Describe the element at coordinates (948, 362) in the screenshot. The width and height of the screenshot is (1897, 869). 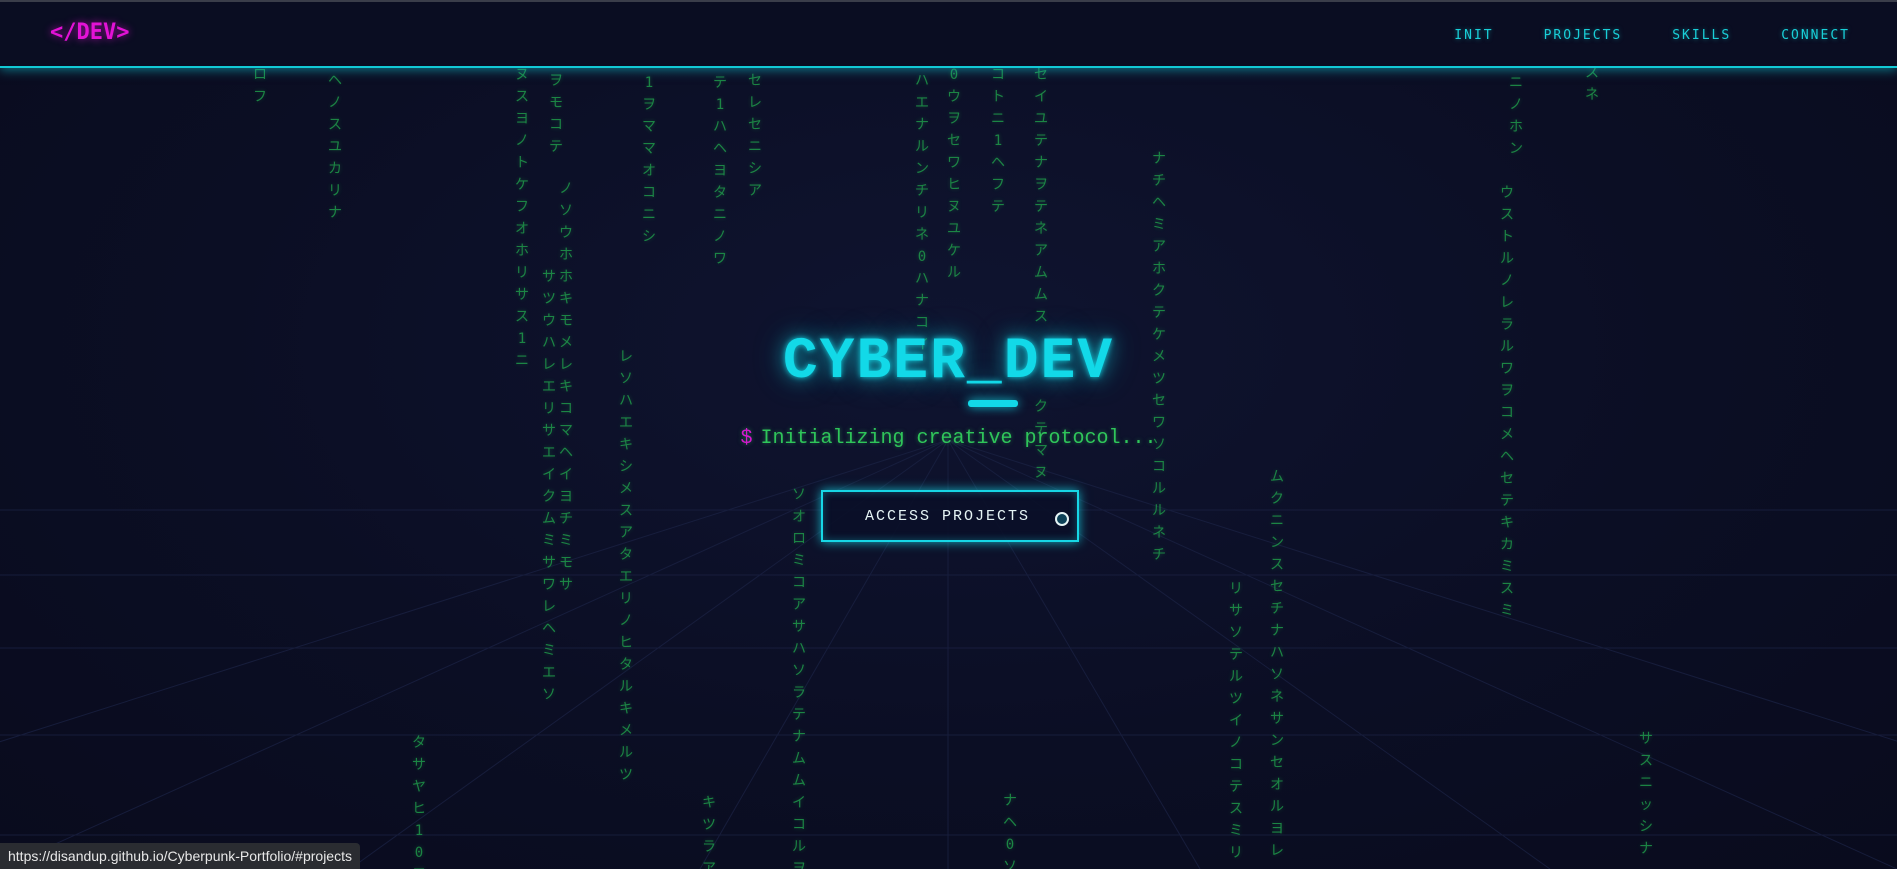
I see `hero-title: CYBER_DEV` at that location.